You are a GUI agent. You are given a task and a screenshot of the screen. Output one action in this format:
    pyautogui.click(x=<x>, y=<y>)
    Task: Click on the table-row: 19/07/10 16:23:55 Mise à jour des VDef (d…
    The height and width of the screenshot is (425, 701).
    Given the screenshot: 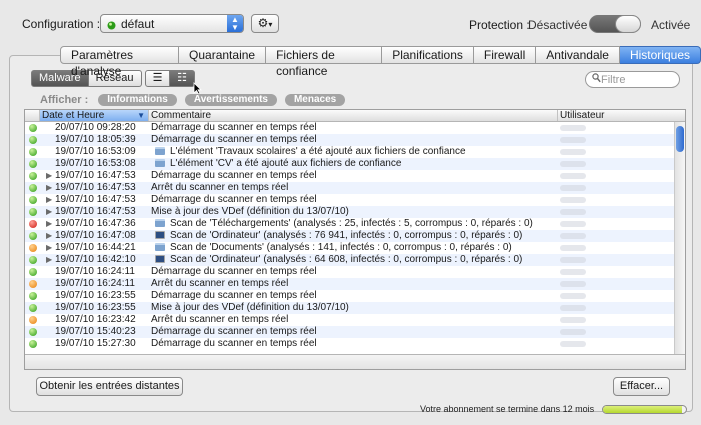 What is the action you would take?
    pyautogui.click(x=349, y=308)
    